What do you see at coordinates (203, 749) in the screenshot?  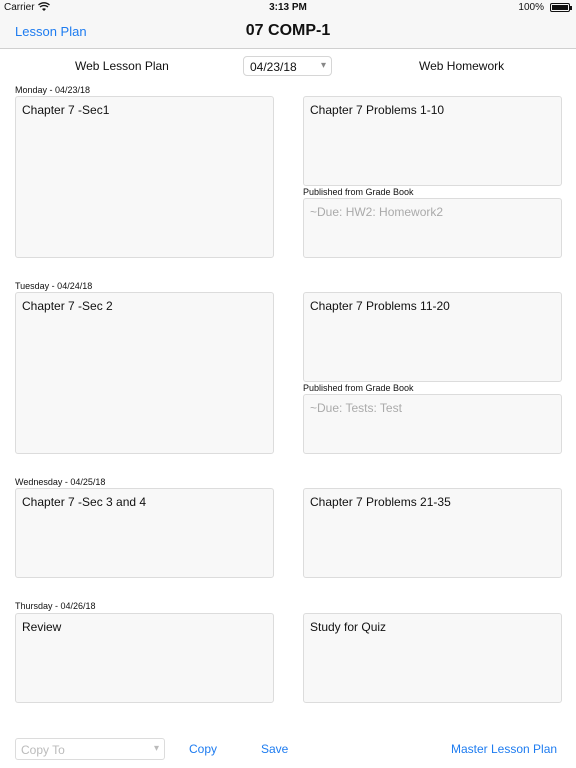 I see `copy-button: Copy` at bounding box center [203, 749].